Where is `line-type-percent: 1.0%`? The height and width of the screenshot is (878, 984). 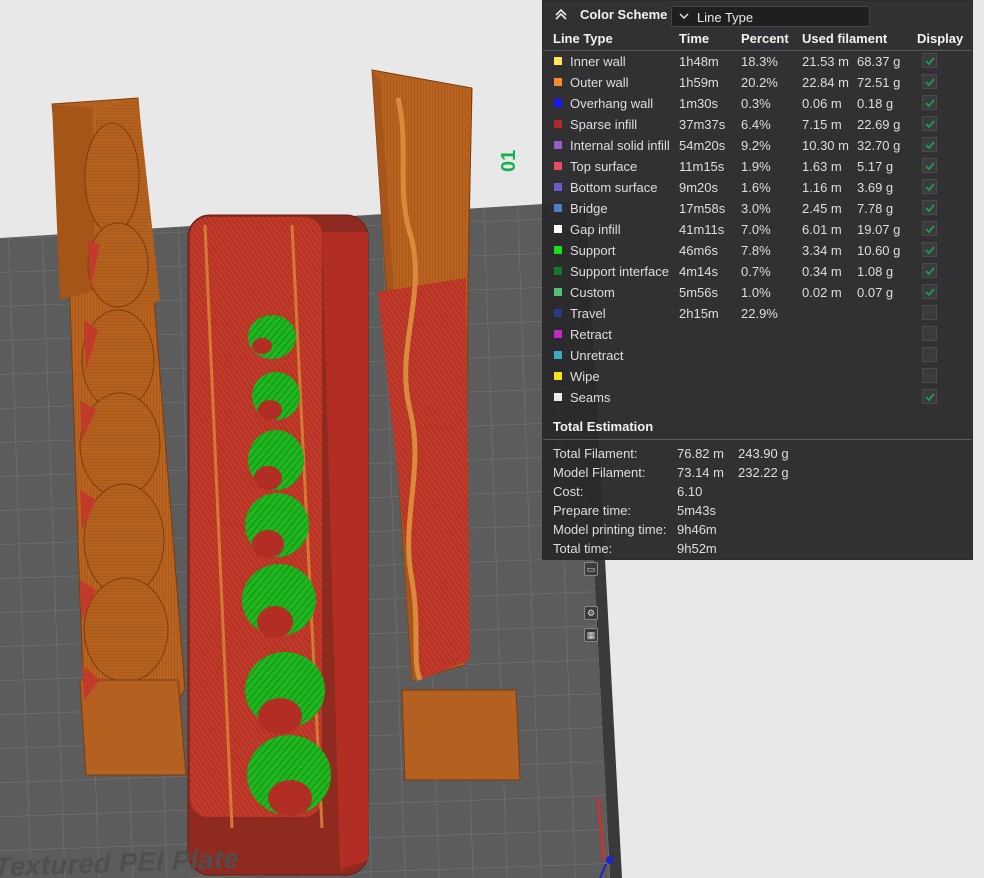
line-type-percent: 1.0% is located at coordinates (756, 292).